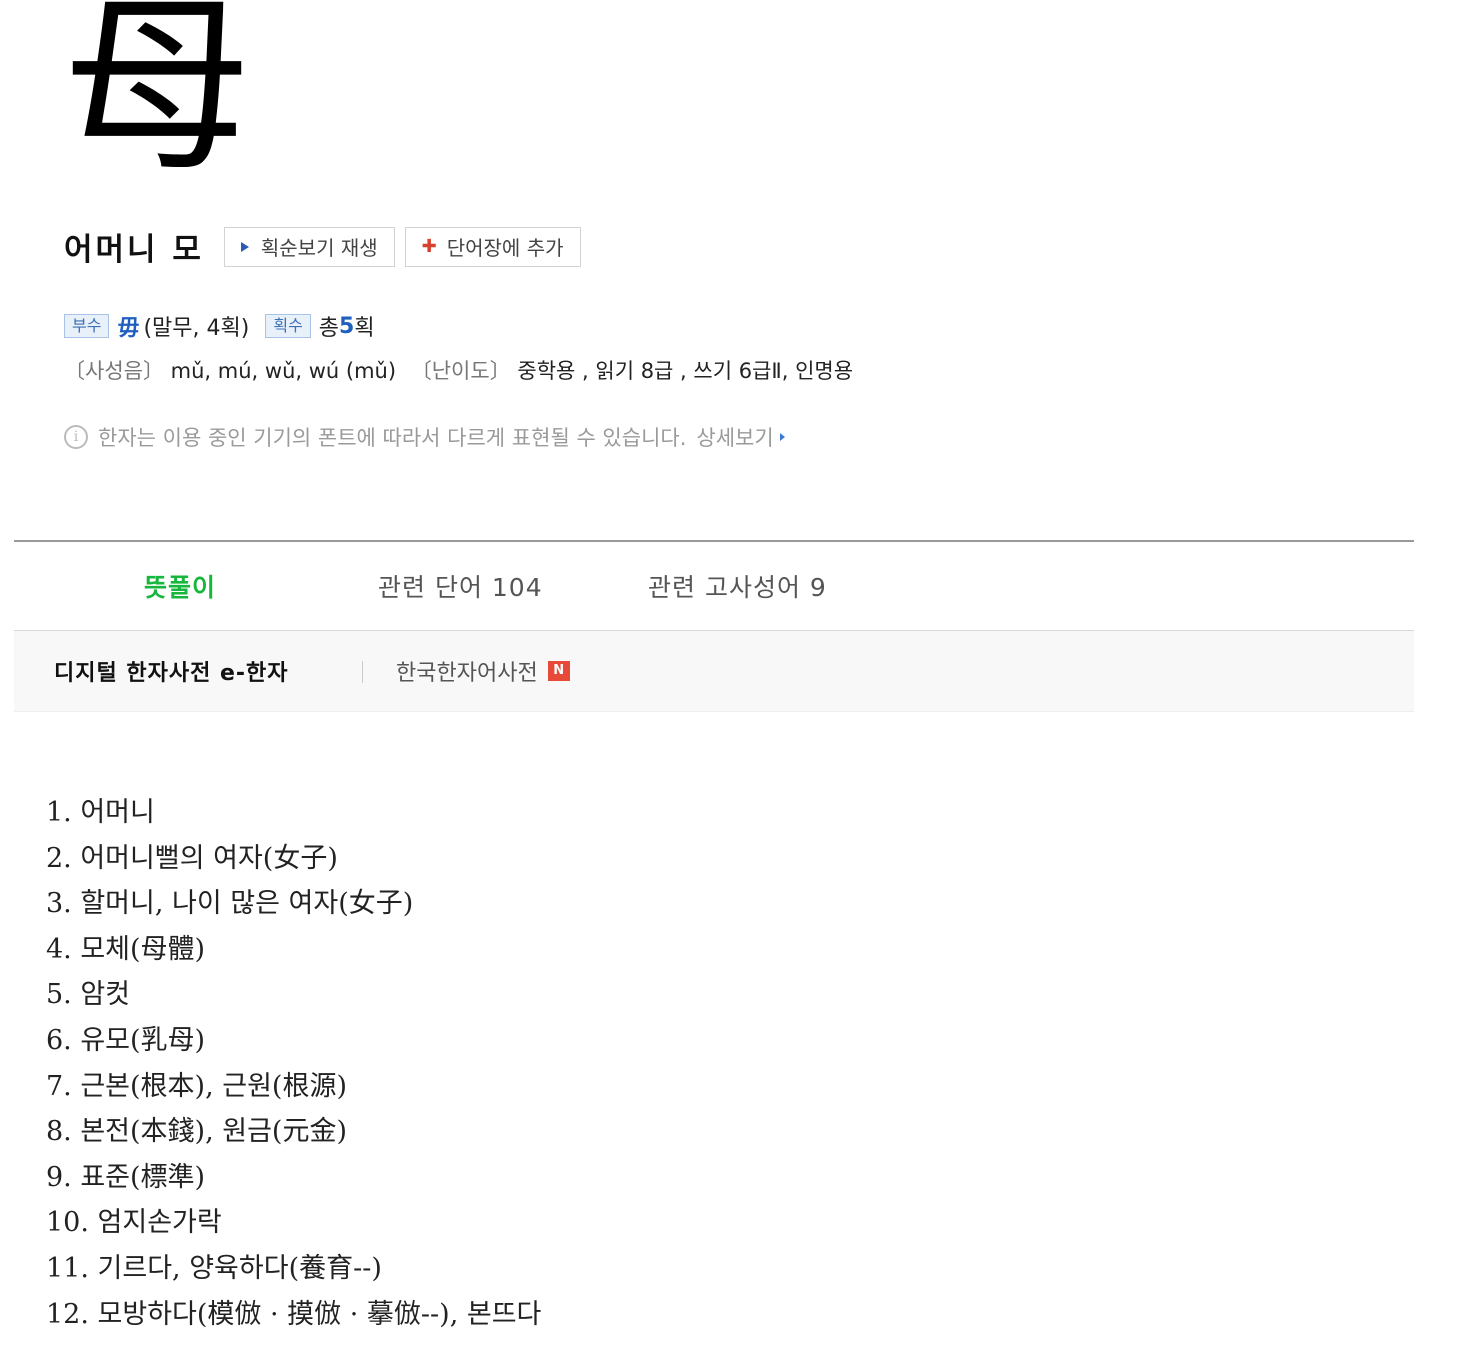 The image size is (1482, 1358). What do you see at coordinates (76, 437) in the screenshot?
I see `info-icon: i` at bounding box center [76, 437].